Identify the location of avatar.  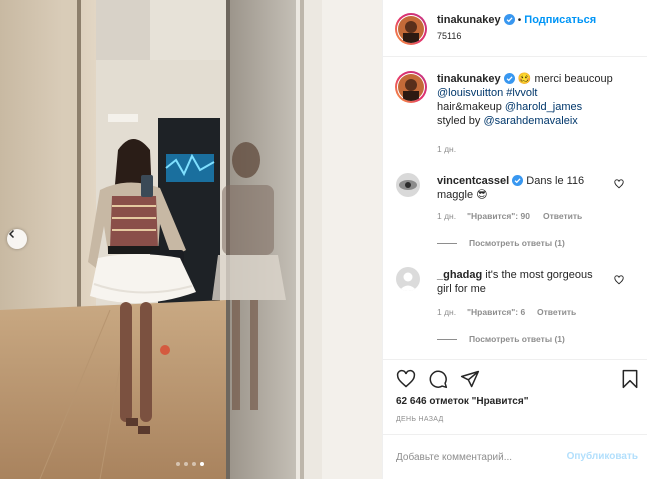
(411, 29).